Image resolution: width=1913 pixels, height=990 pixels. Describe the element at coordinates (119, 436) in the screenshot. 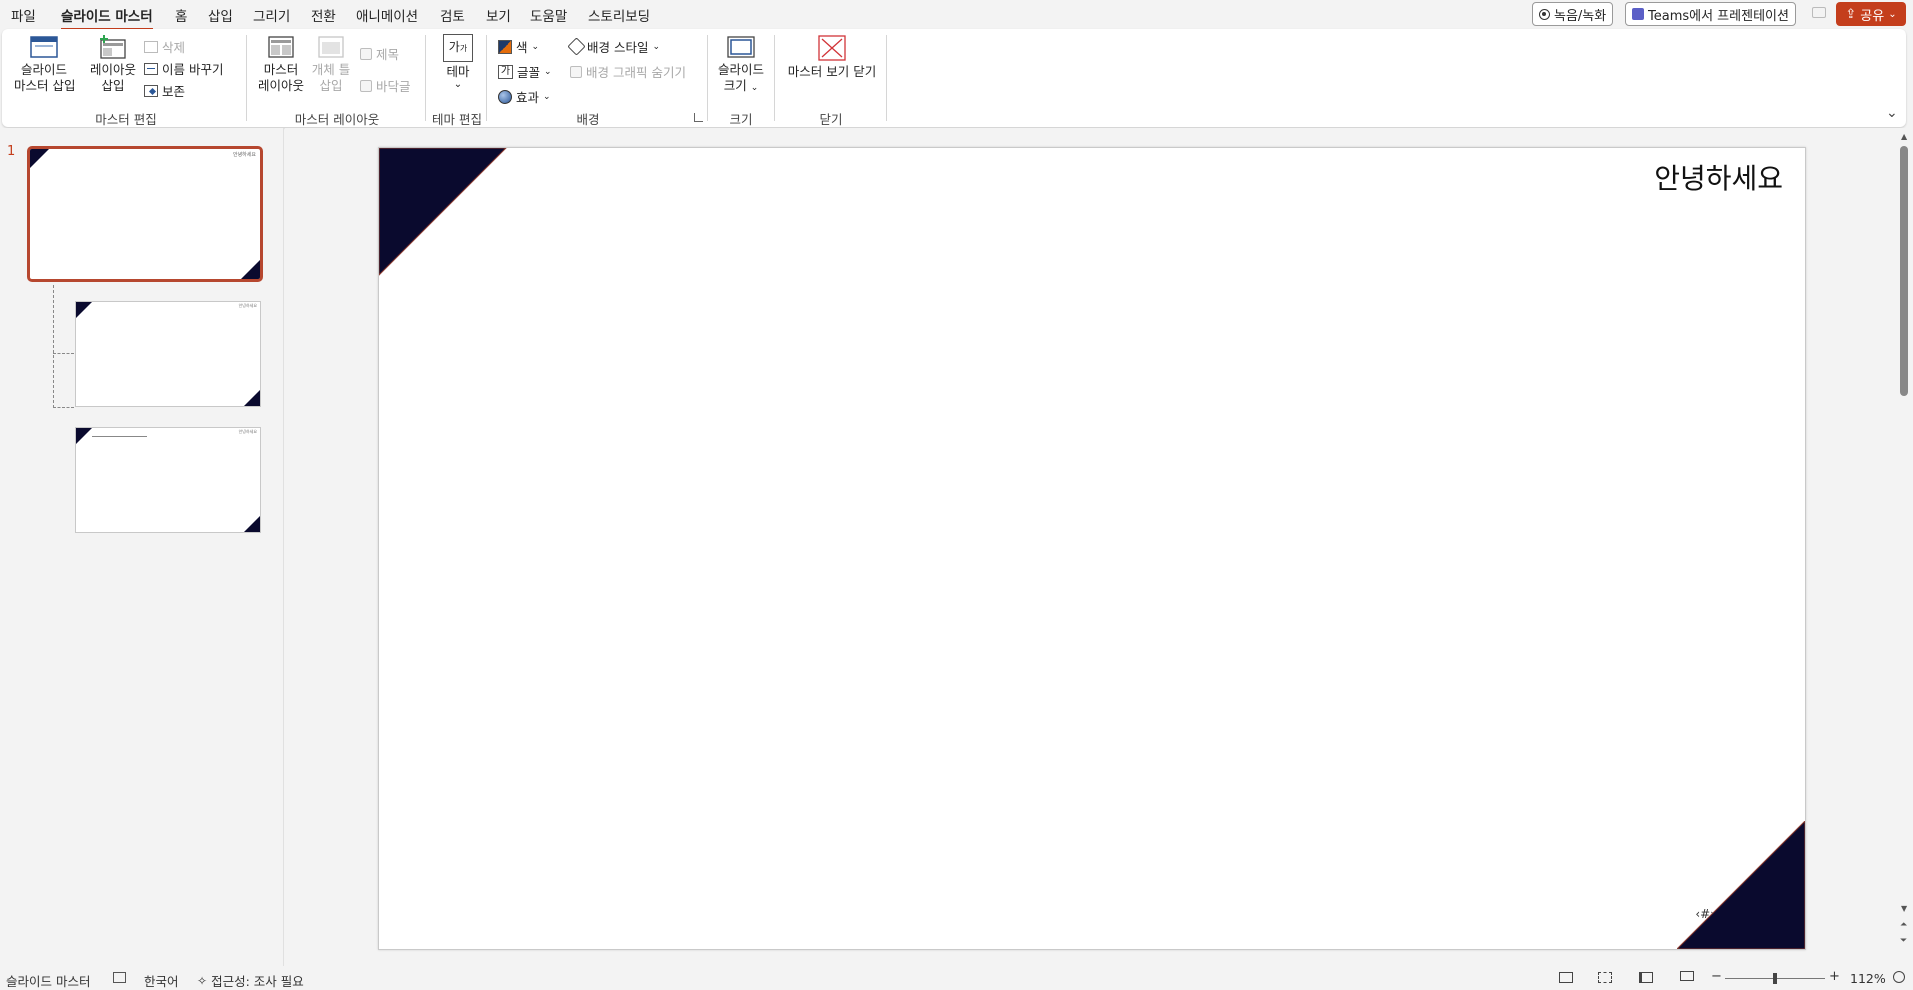

I see `thumbnail-title-line` at that location.